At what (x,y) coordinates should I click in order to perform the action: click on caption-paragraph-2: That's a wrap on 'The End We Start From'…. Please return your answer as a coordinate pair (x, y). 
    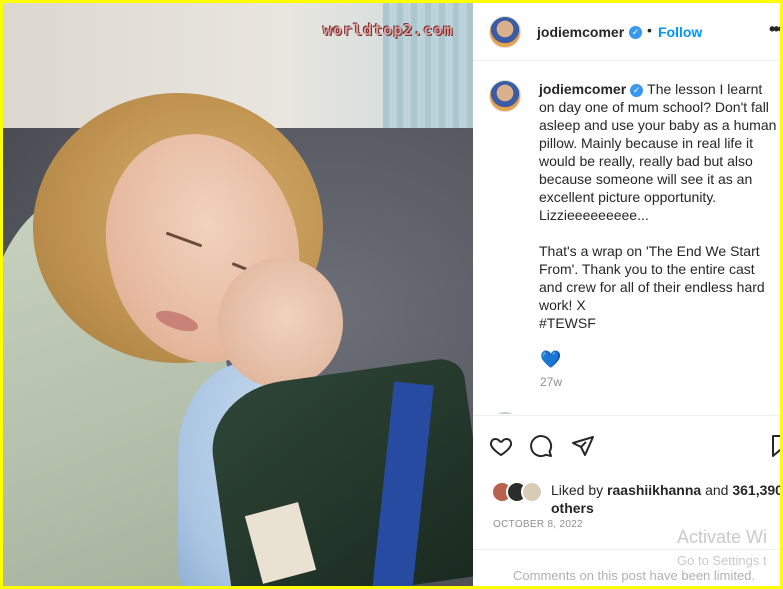
    Looking at the image, I should click on (659, 287).